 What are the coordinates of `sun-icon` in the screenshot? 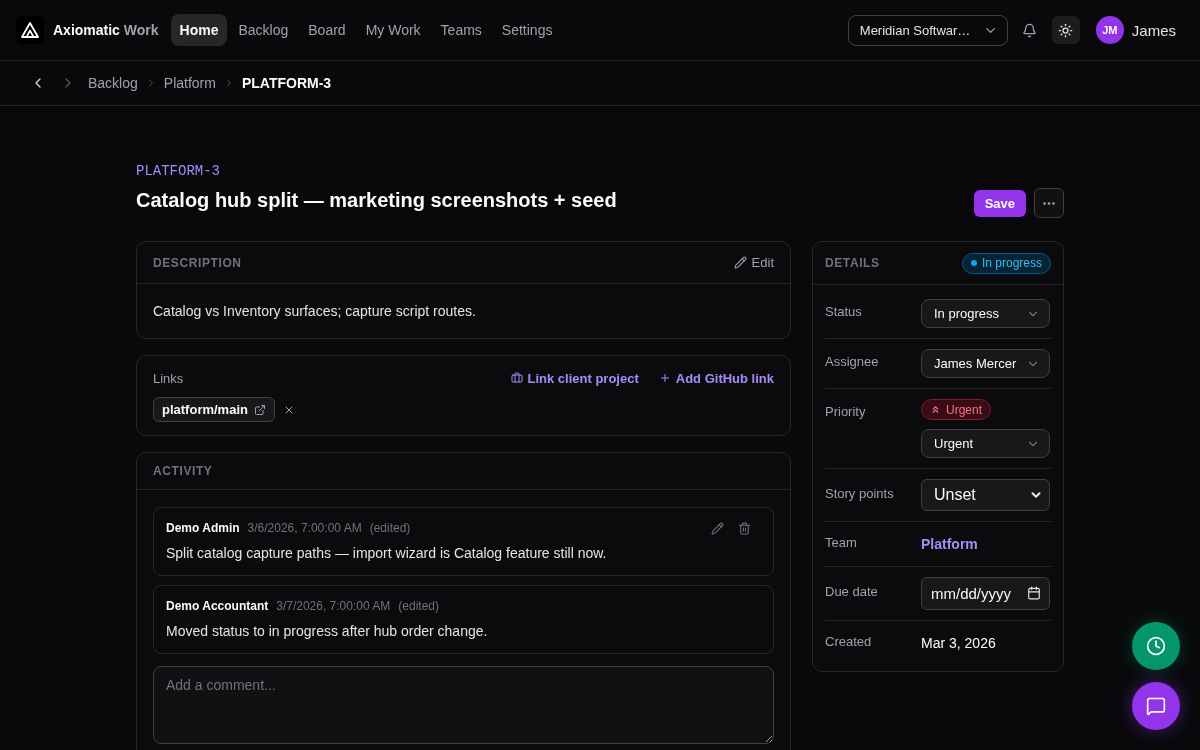 It's located at (1066, 30).